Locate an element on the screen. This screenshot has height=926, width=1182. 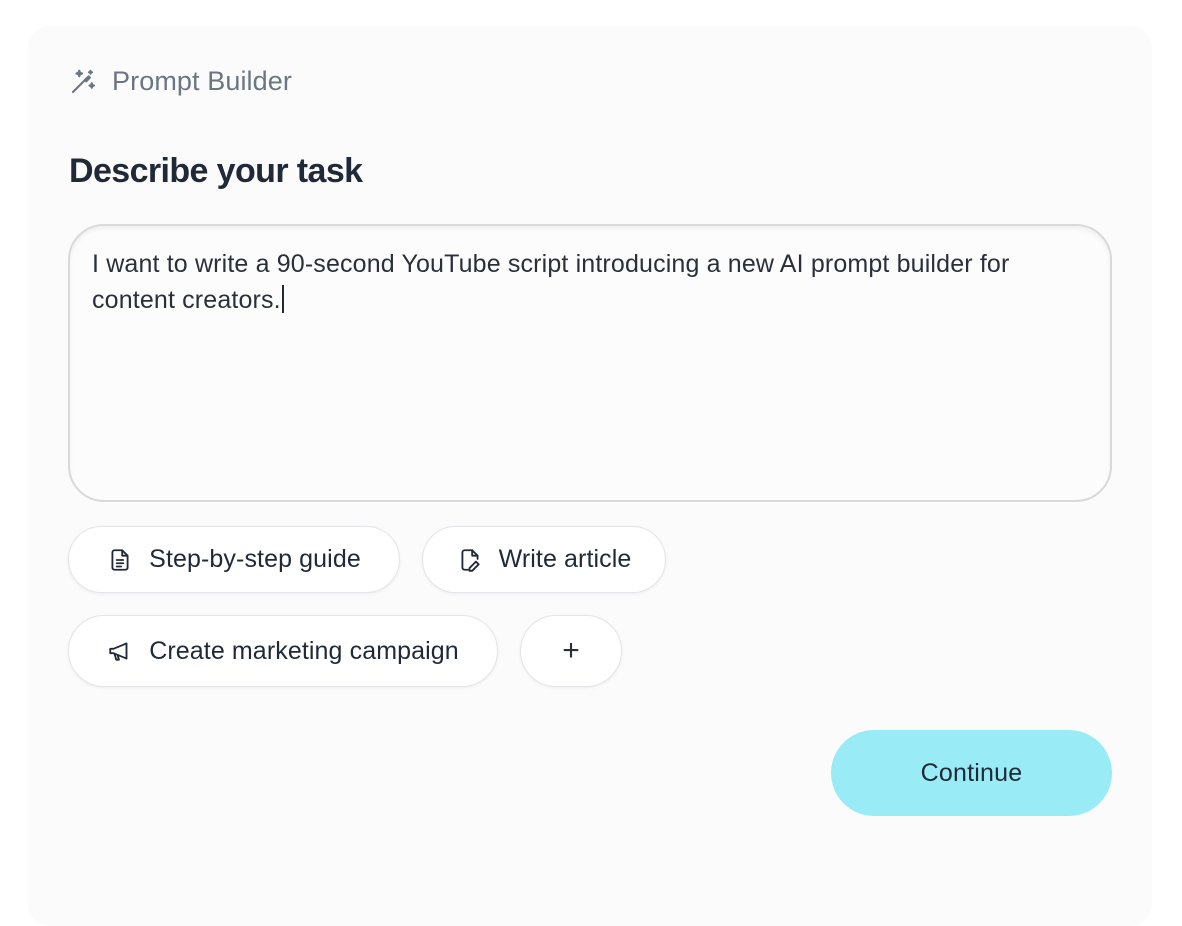
plus-icon: + is located at coordinates (571, 650).